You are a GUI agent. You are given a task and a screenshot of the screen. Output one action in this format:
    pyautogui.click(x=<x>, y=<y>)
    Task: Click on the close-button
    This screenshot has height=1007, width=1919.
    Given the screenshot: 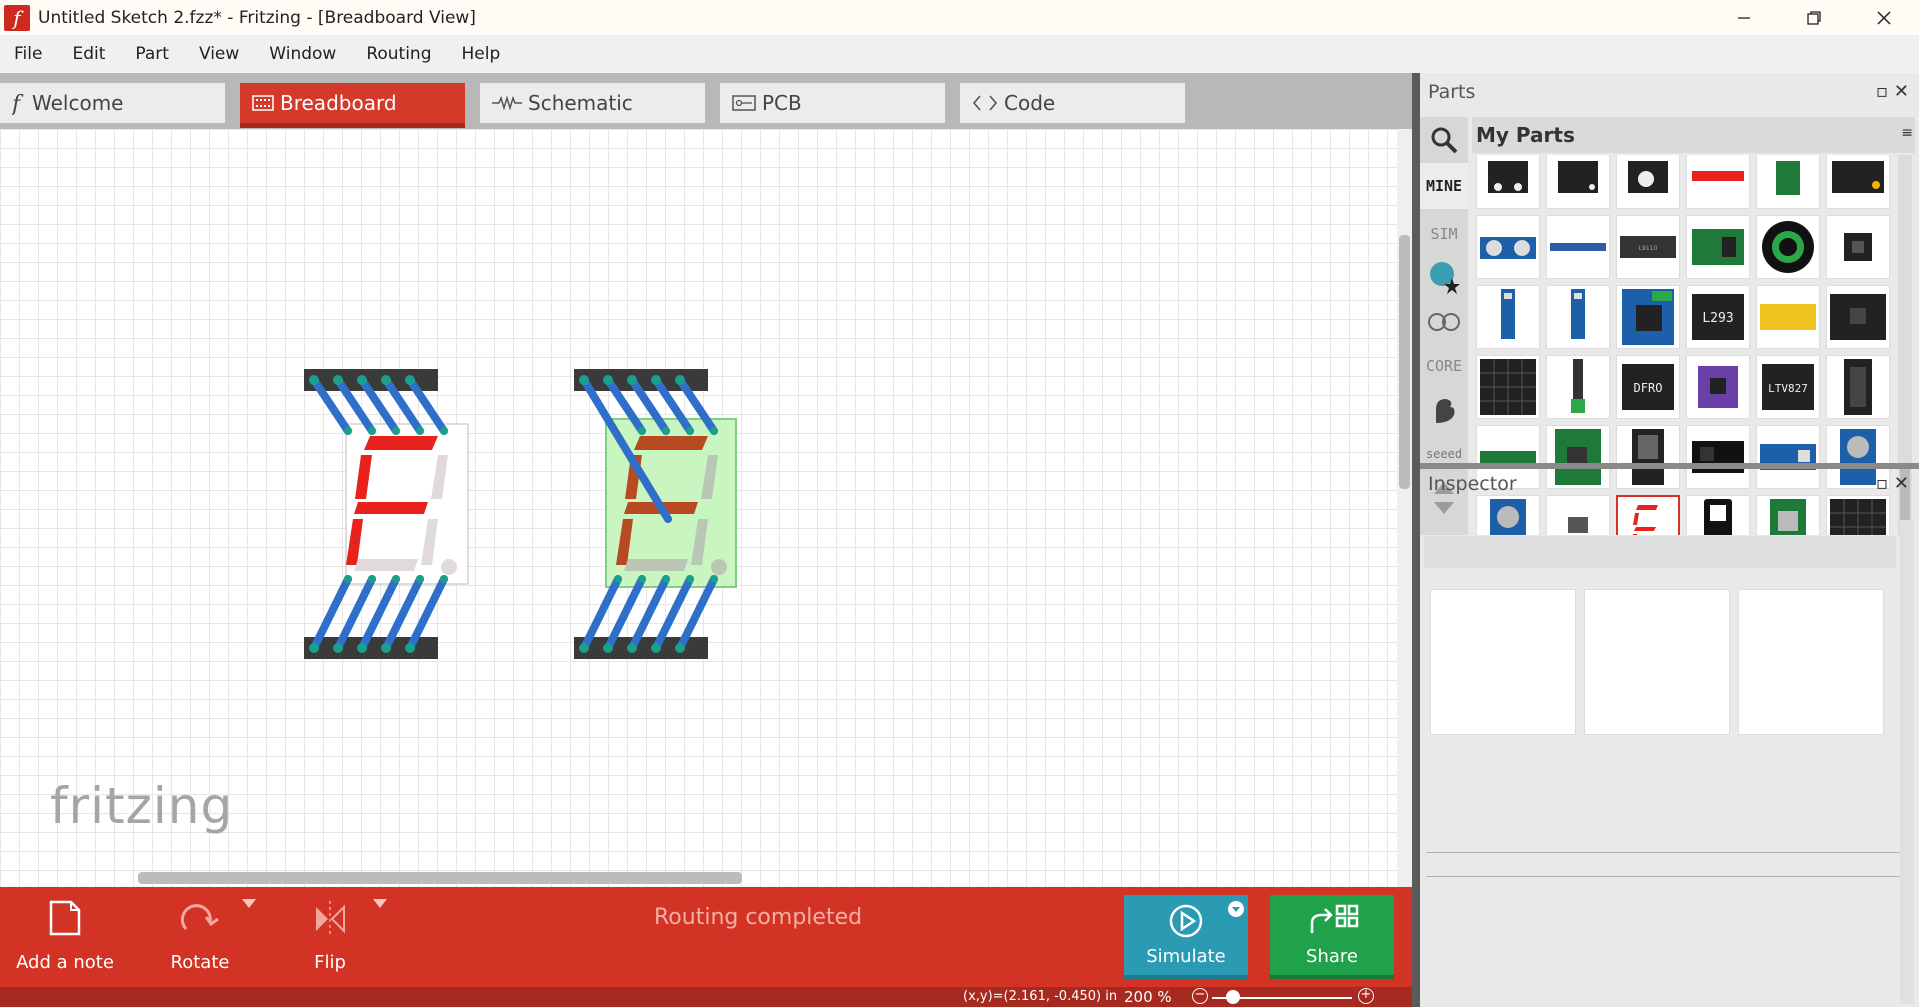 What is the action you would take?
    pyautogui.click(x=1884, y=17)
    